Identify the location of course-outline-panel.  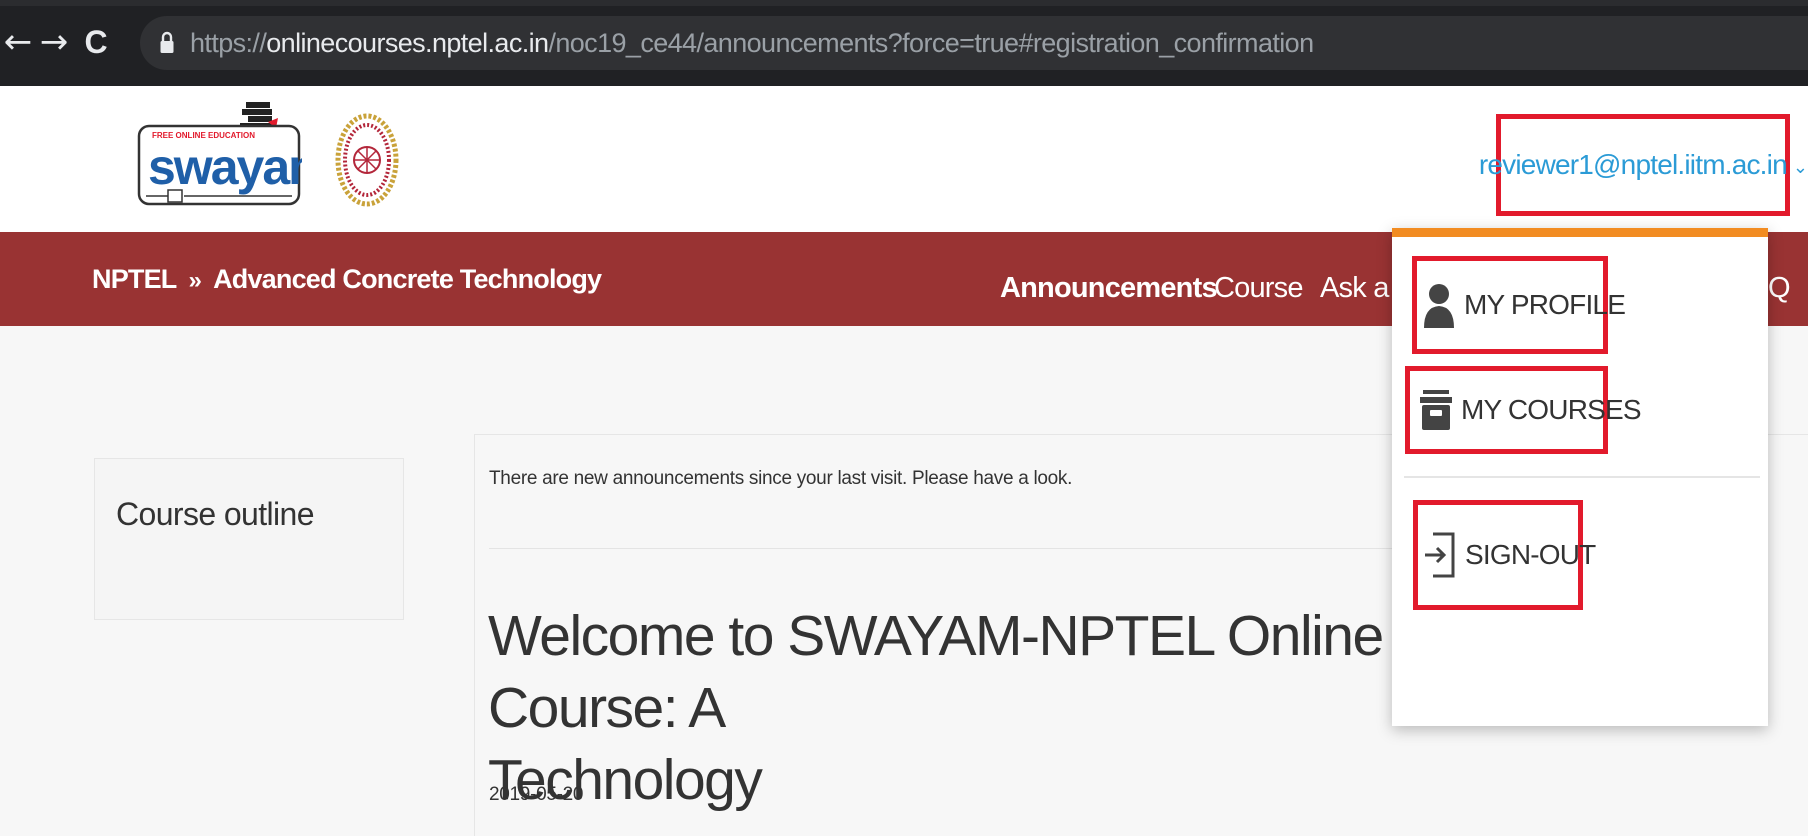
(249, 539).